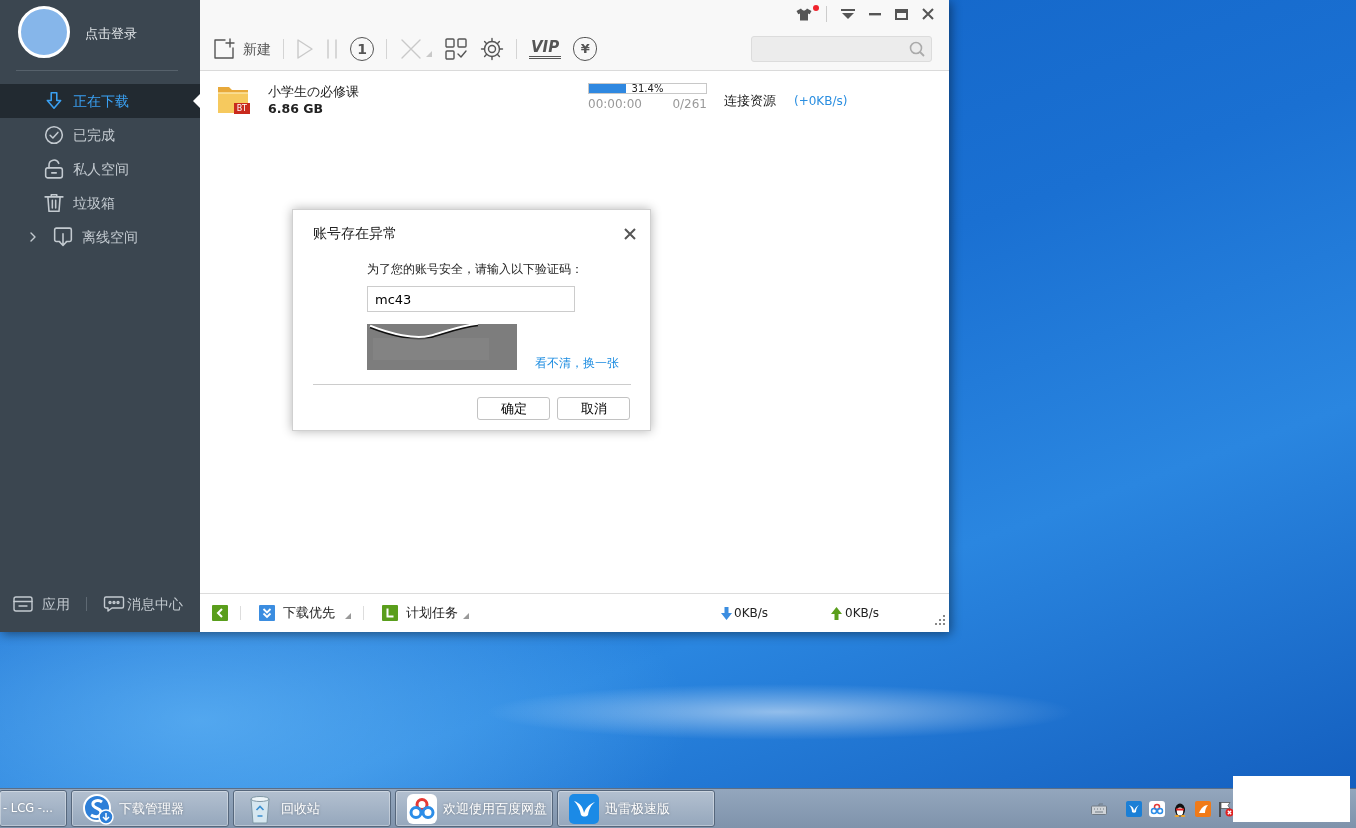  What do you see at coordinates (100, 169) in the screenshot?
I see `sidebar-item: 私人空间` at bounding box center [100, 169].